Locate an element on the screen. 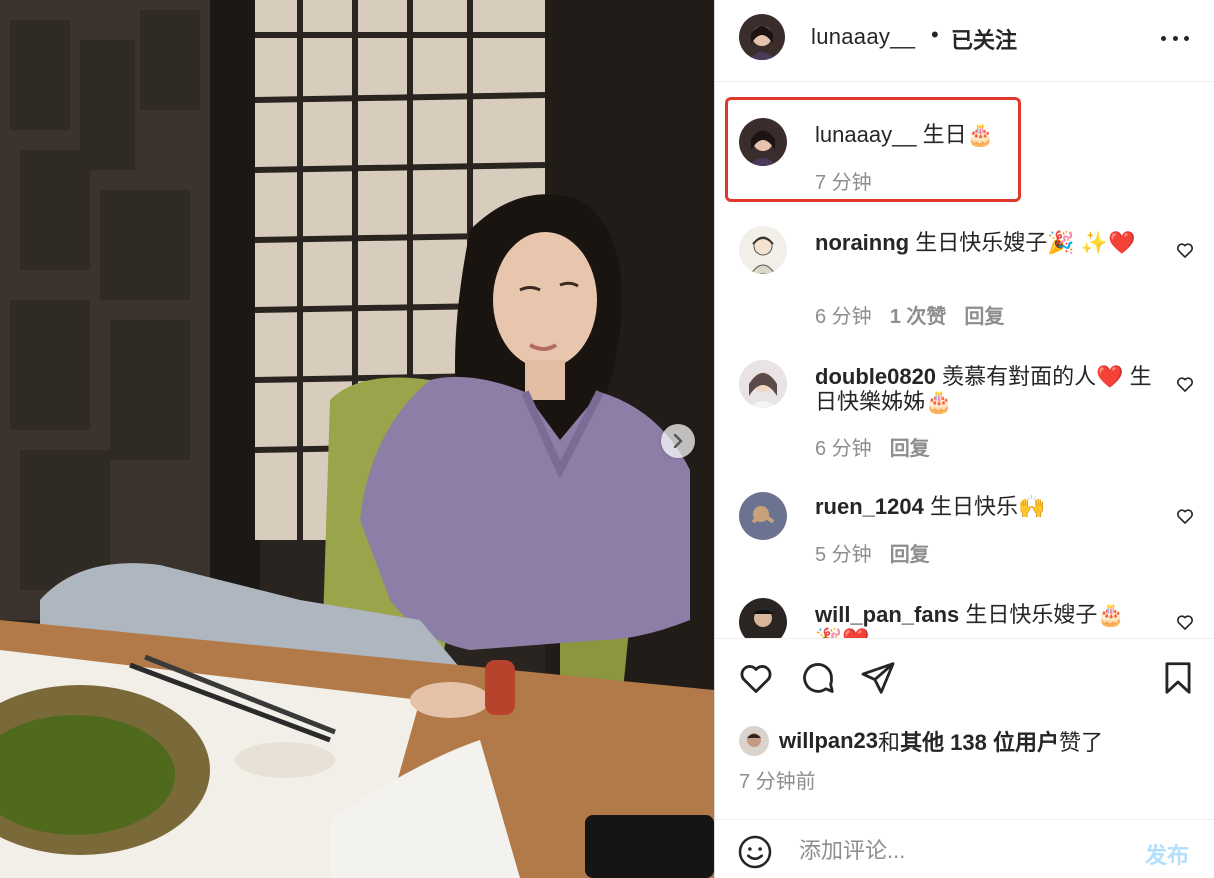 This screenshot has width=1214, height=878. comment-username: double0820 is located at coordinates (875, 376).